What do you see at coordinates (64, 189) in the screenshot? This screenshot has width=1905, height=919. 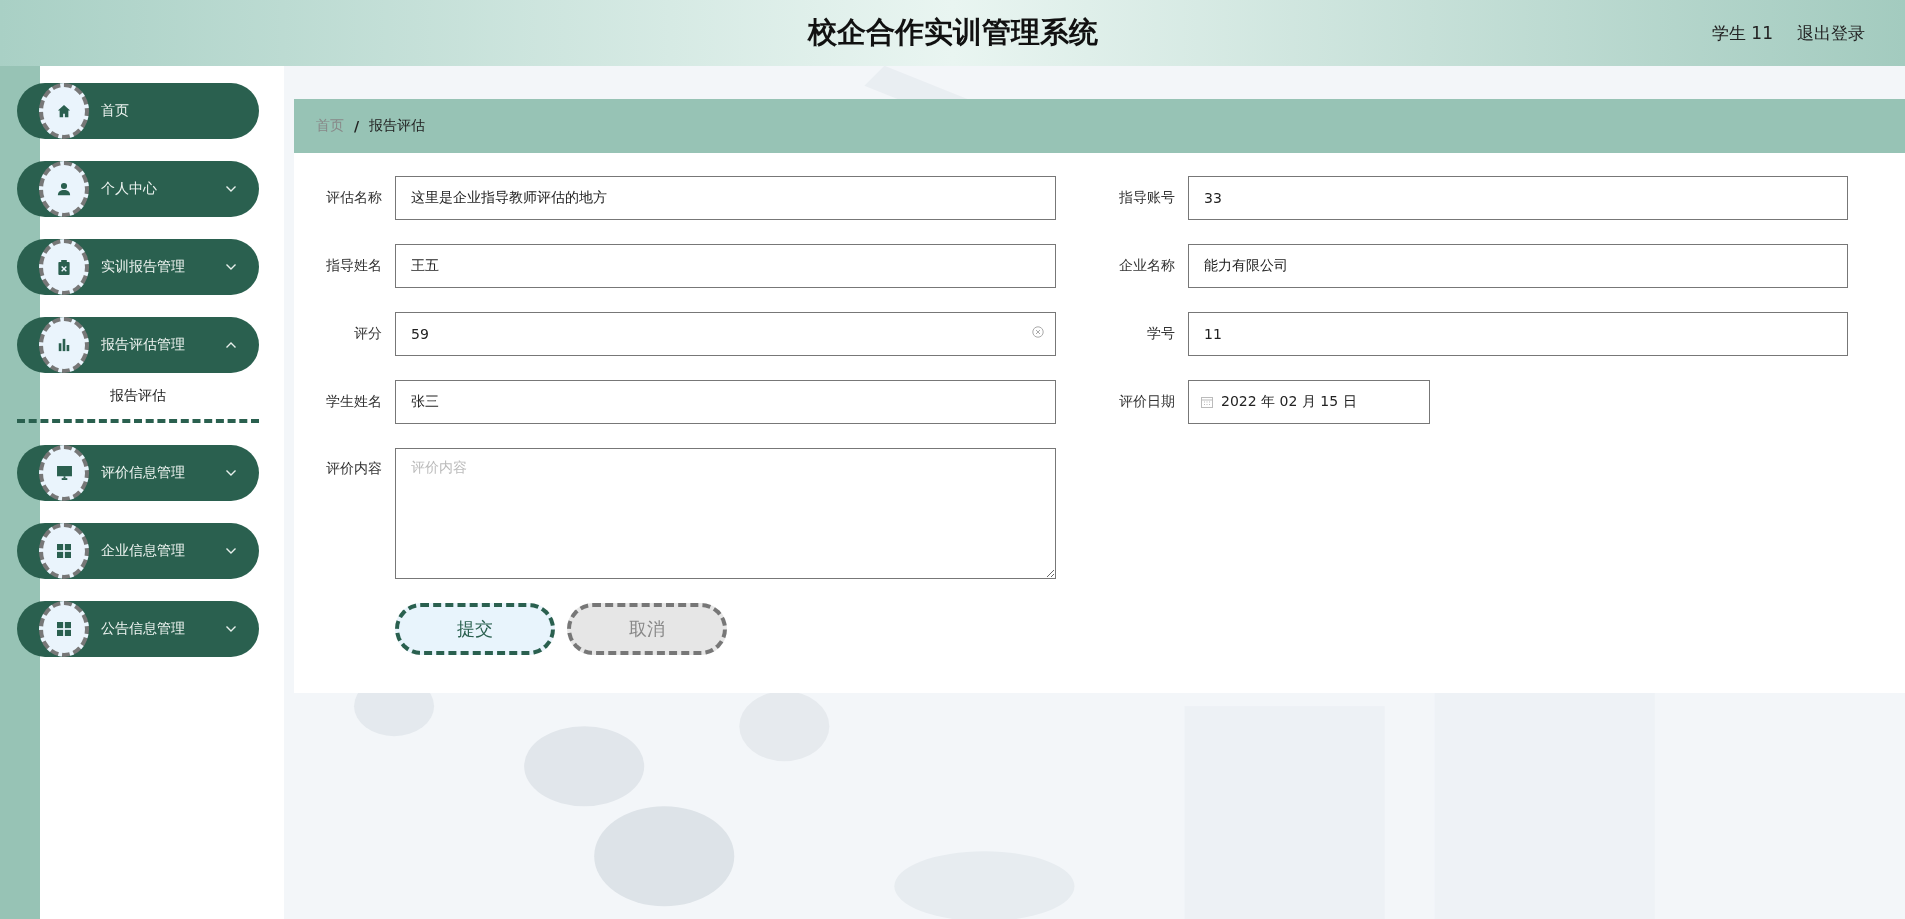 I see `user-icon` at bounding box center [64, 189].